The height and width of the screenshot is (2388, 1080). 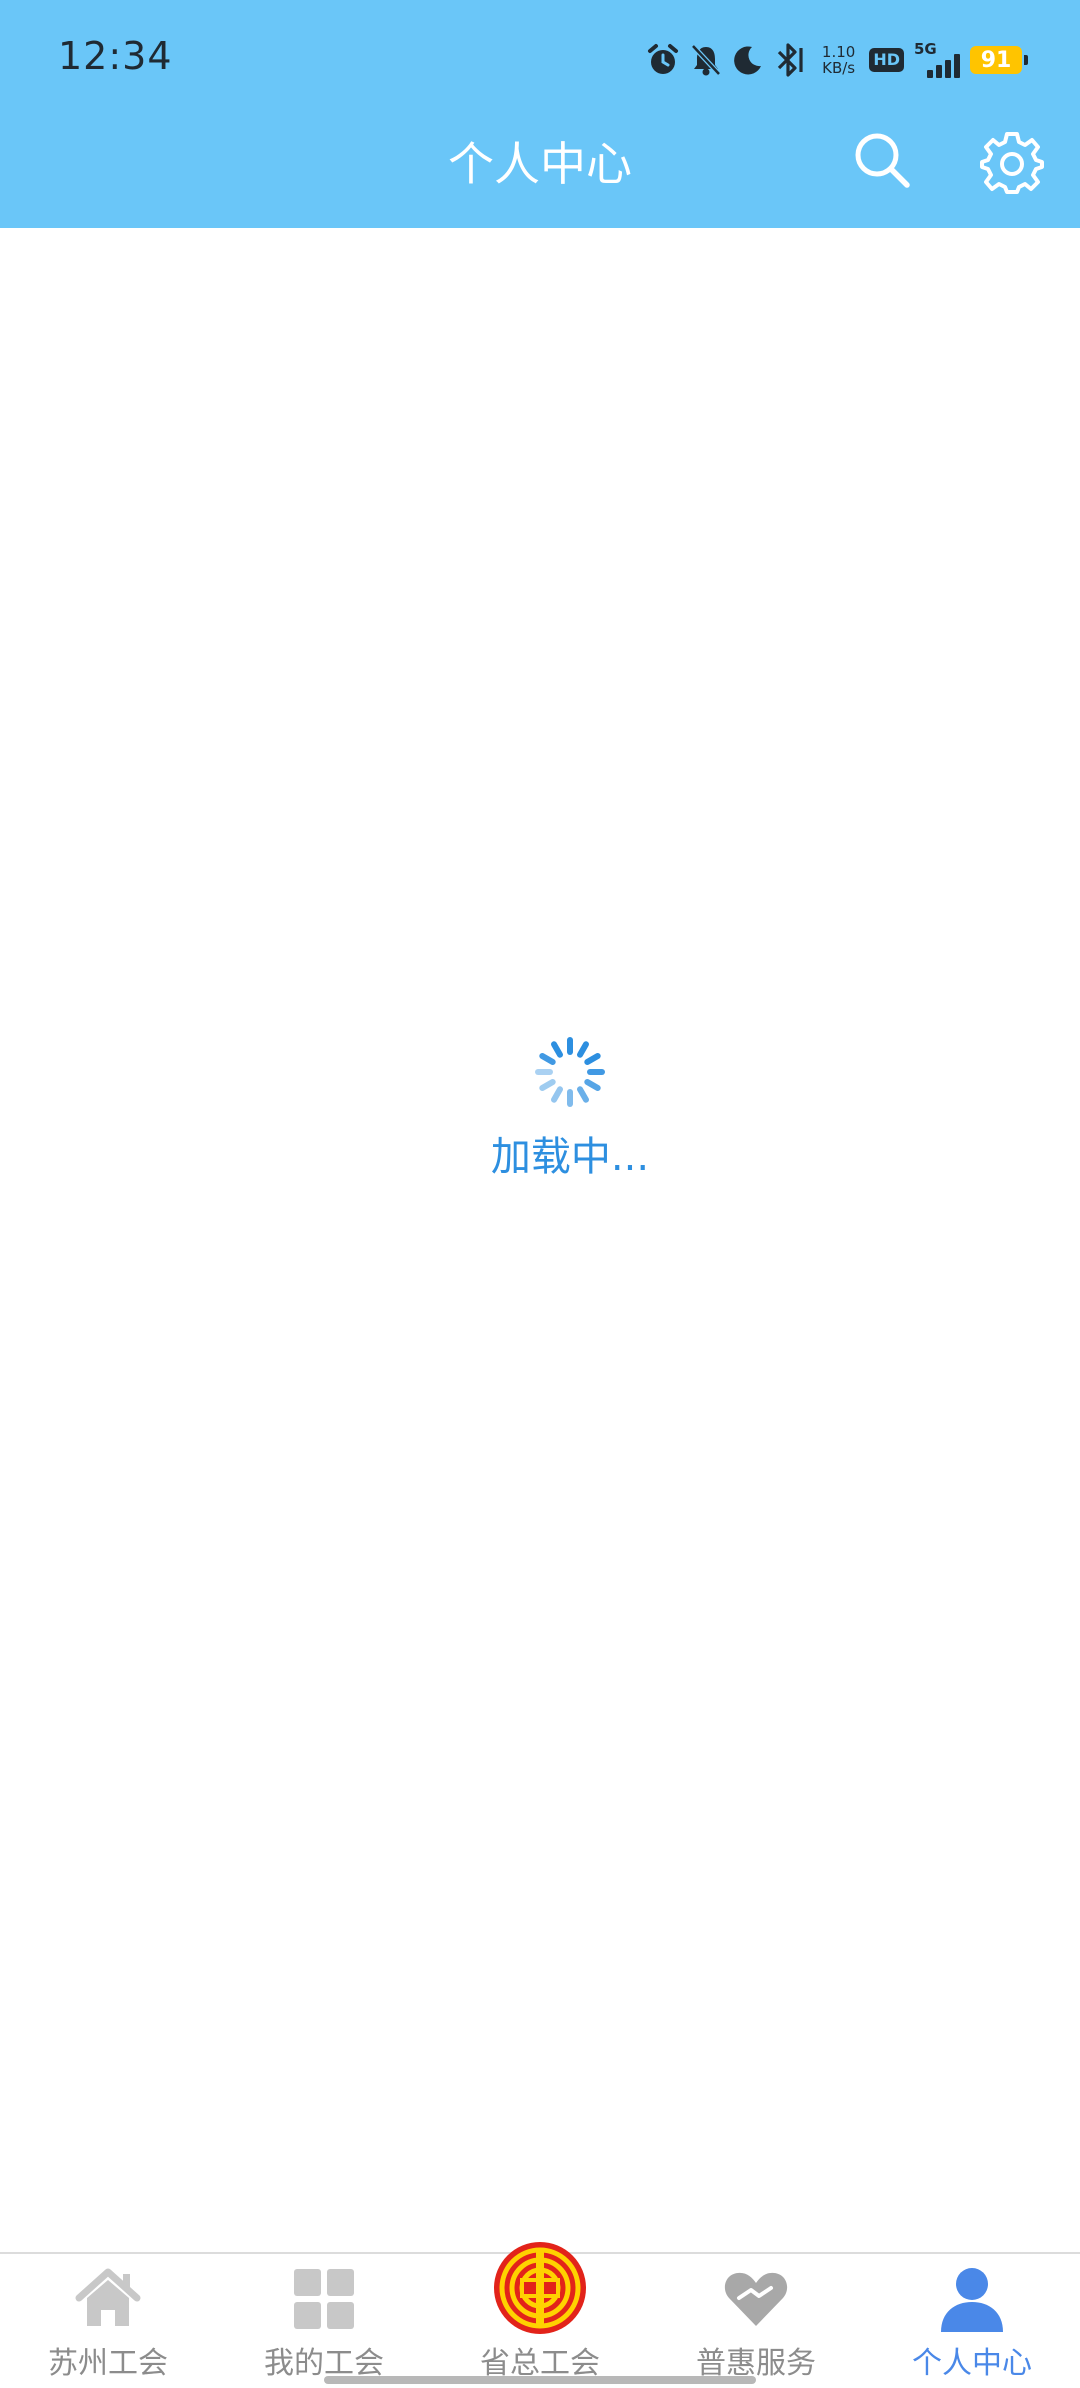 I want to click on tab-personal-center: 个人中心, so click(x=972, y=2321).